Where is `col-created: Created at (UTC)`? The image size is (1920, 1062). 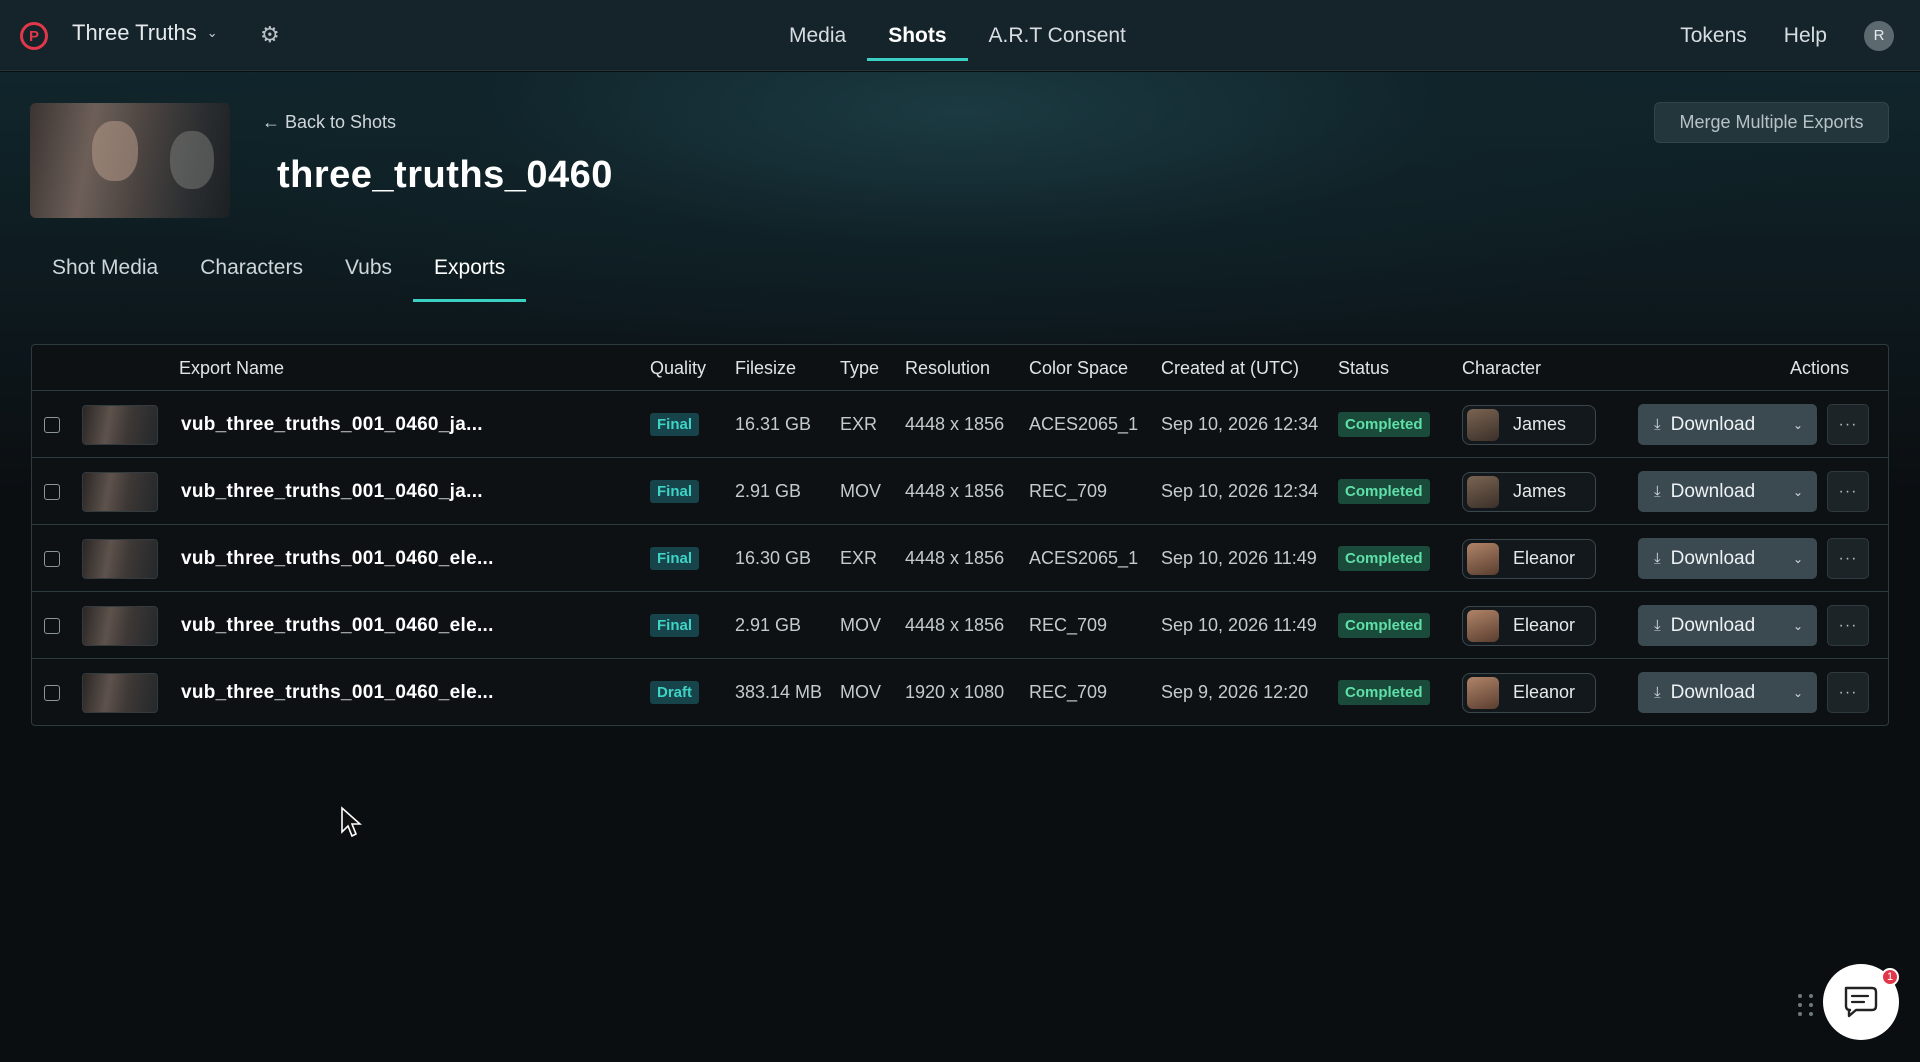
col-created: Created at (UTC) is located at coordinates (1230, 368).